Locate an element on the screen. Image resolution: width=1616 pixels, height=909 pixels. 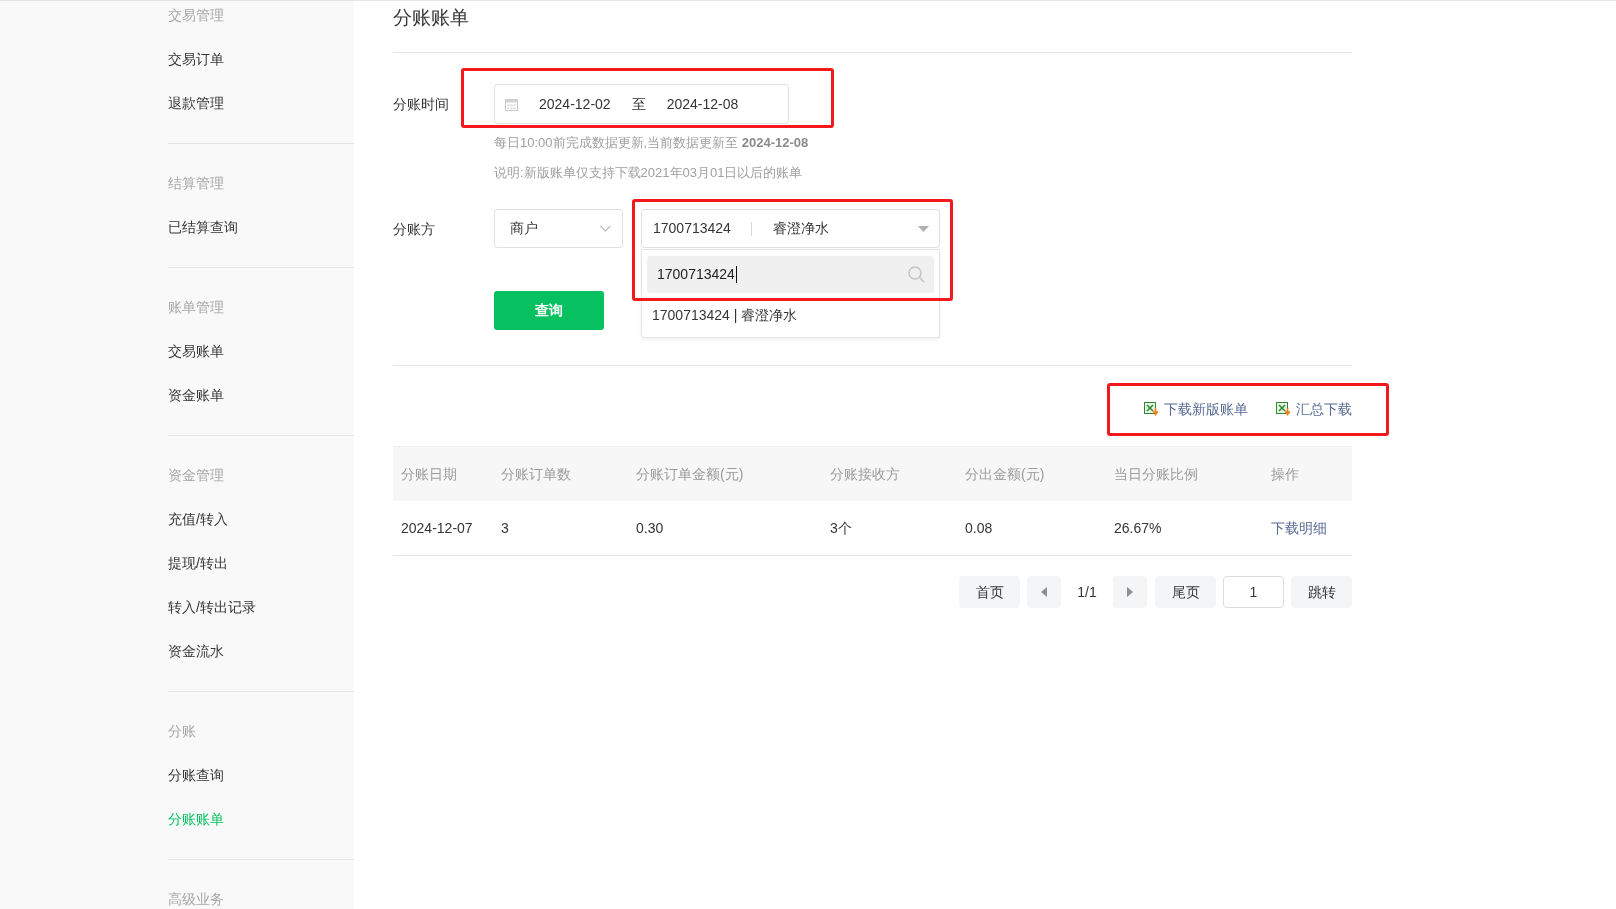
hint-text: 每日10:00前完成数据更新,当前数据更新至 2024-12-08 is located at coordinates (651, 143).